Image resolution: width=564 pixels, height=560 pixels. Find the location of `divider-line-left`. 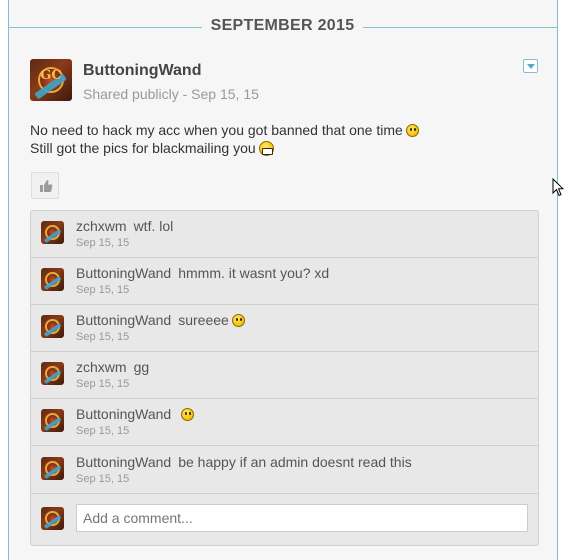

divider-line-left is located at coordinates (105, 27).